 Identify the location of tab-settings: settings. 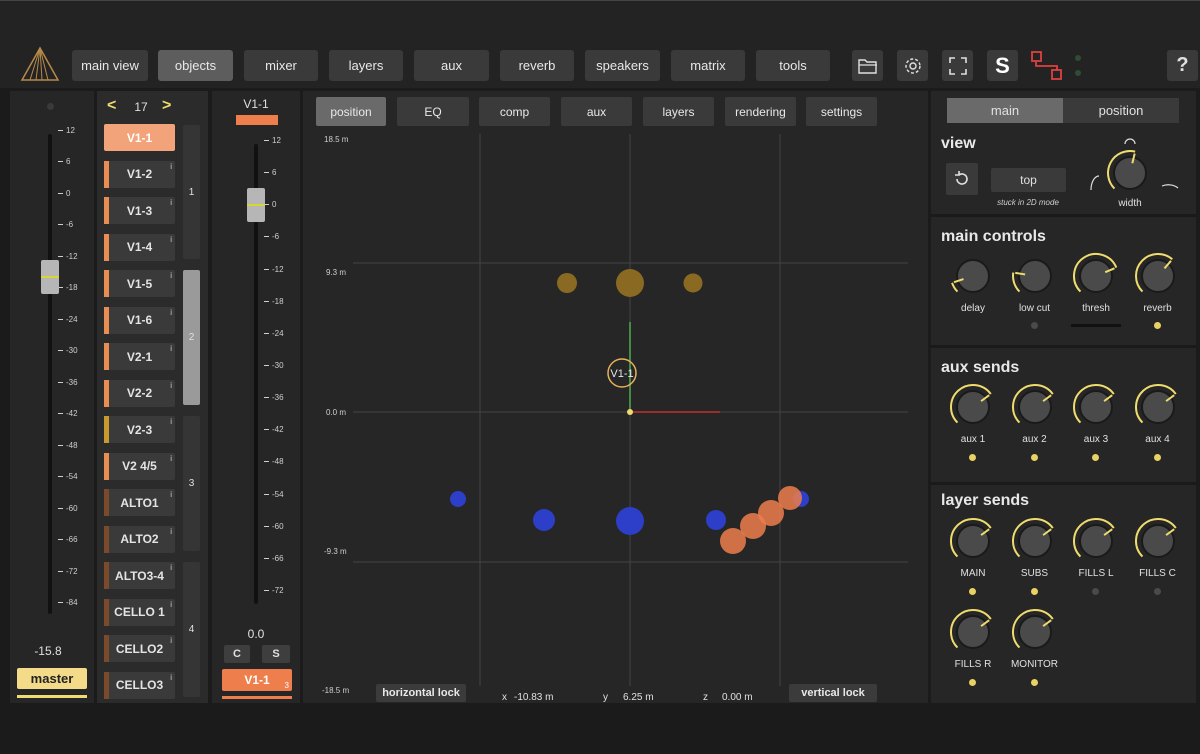
(841, 111).